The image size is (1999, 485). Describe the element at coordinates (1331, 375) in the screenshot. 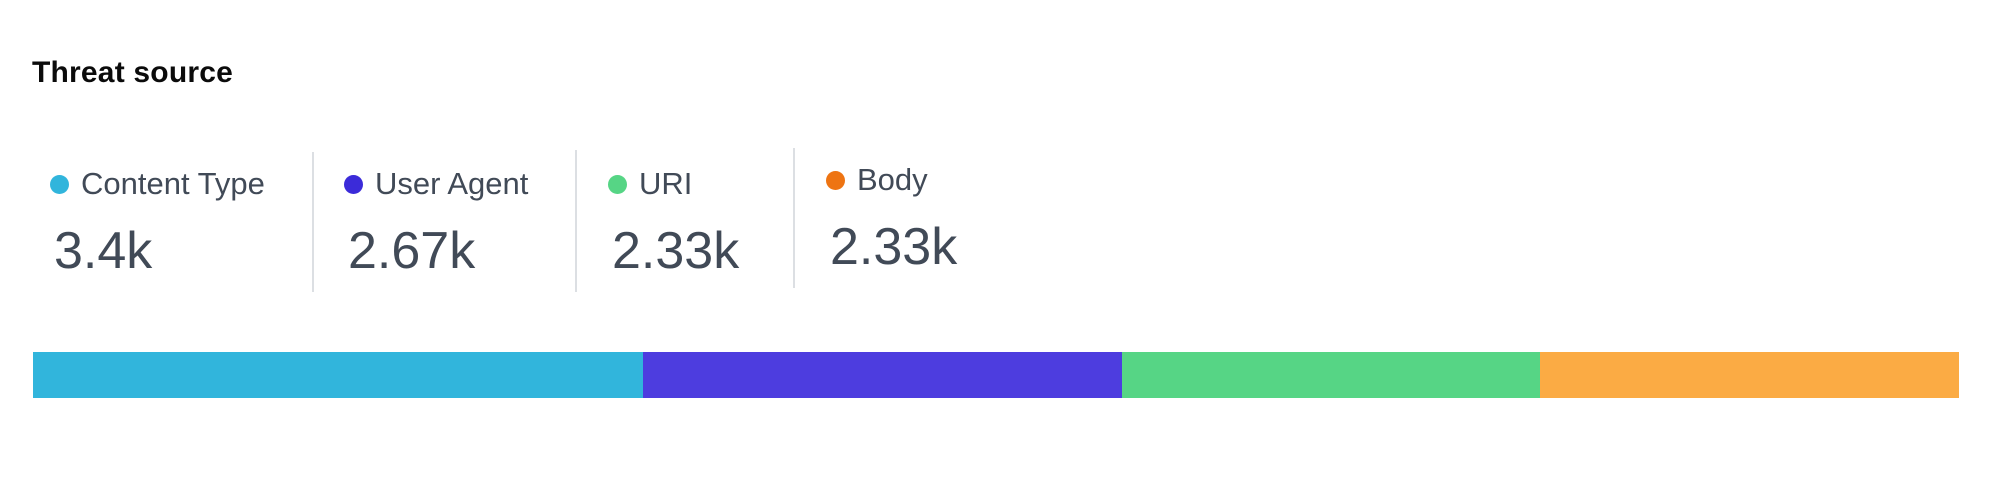

I see `bar-segment-uri` at that location.